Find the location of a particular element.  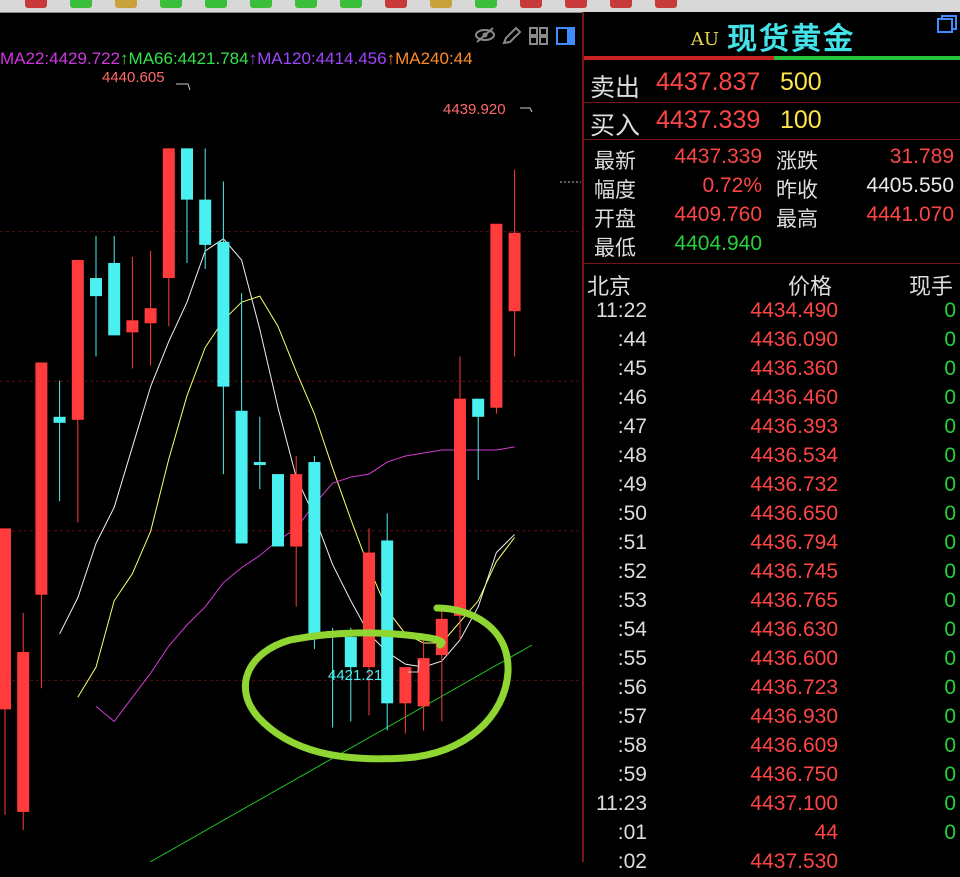

tick-price: 4436.090 is located at coordinates (794, 339).